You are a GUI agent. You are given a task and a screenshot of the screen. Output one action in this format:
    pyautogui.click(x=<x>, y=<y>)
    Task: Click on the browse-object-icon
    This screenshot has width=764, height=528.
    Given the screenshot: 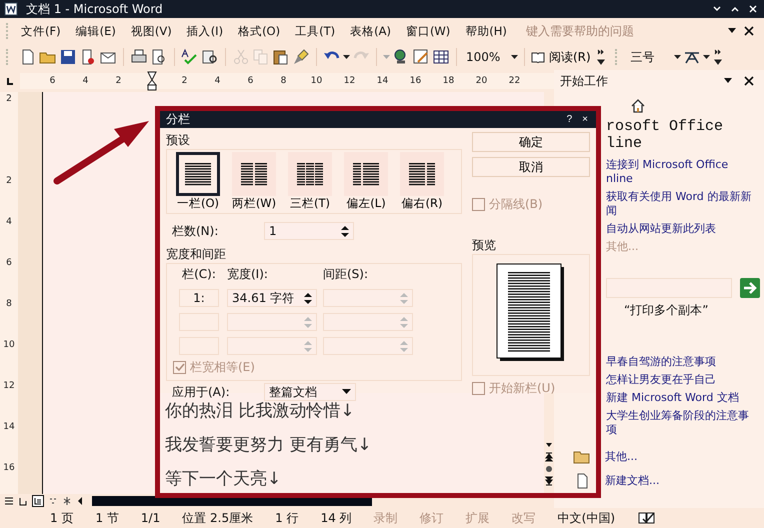 What is the action you would take?
    pyautogui.click(x=549, y=469)
    